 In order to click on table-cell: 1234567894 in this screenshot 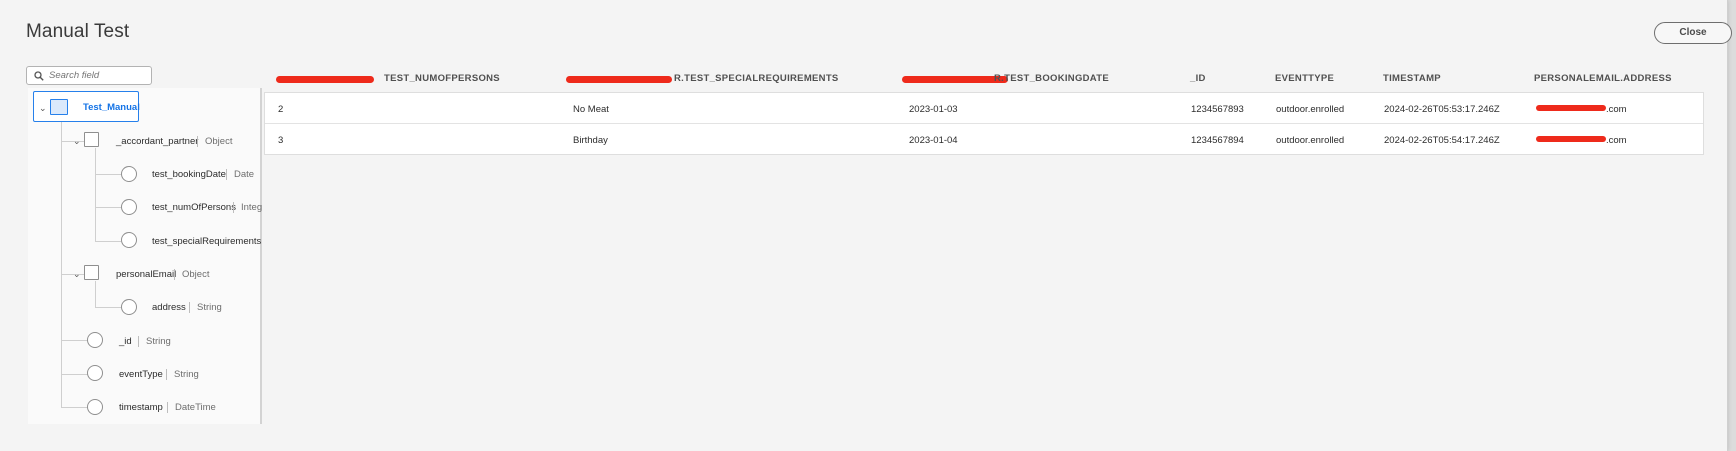, I will do `click(1217, 140)`.